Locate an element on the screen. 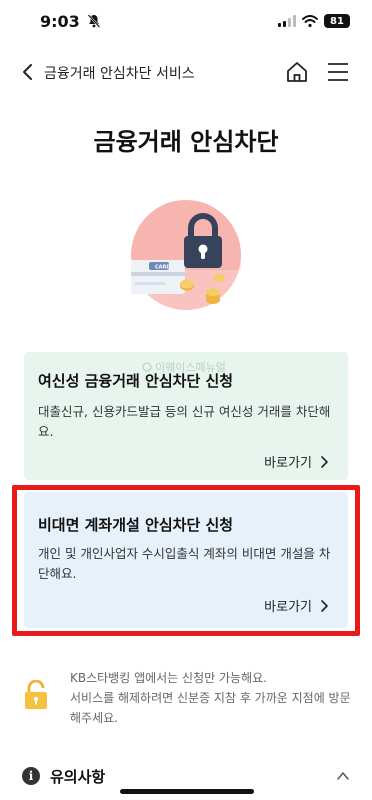 The height and width of the screenshot is (800, 372). home-icon is located at coordinates (297, 72).